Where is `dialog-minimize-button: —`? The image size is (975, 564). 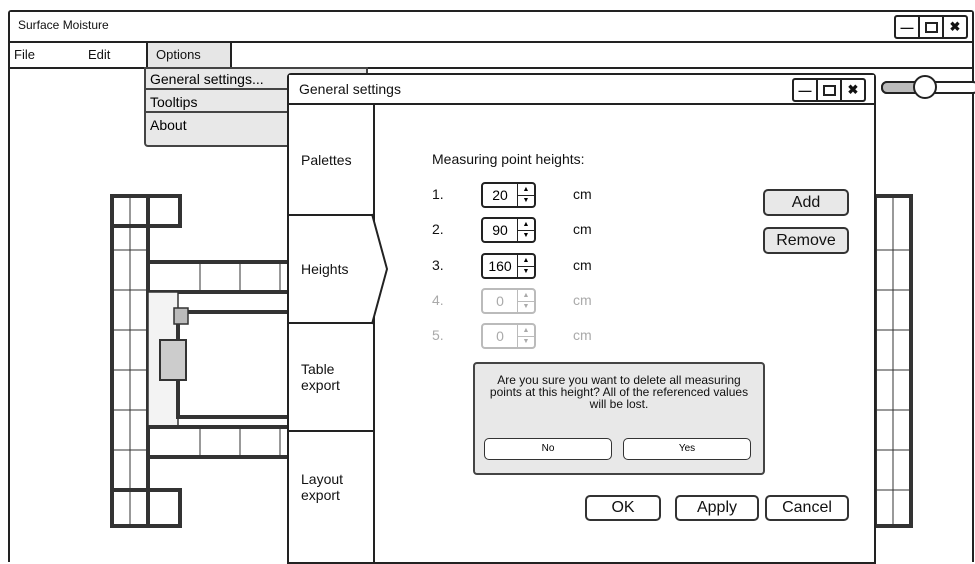
dialog-minimize-button: — is located at coordinates (805, 90).